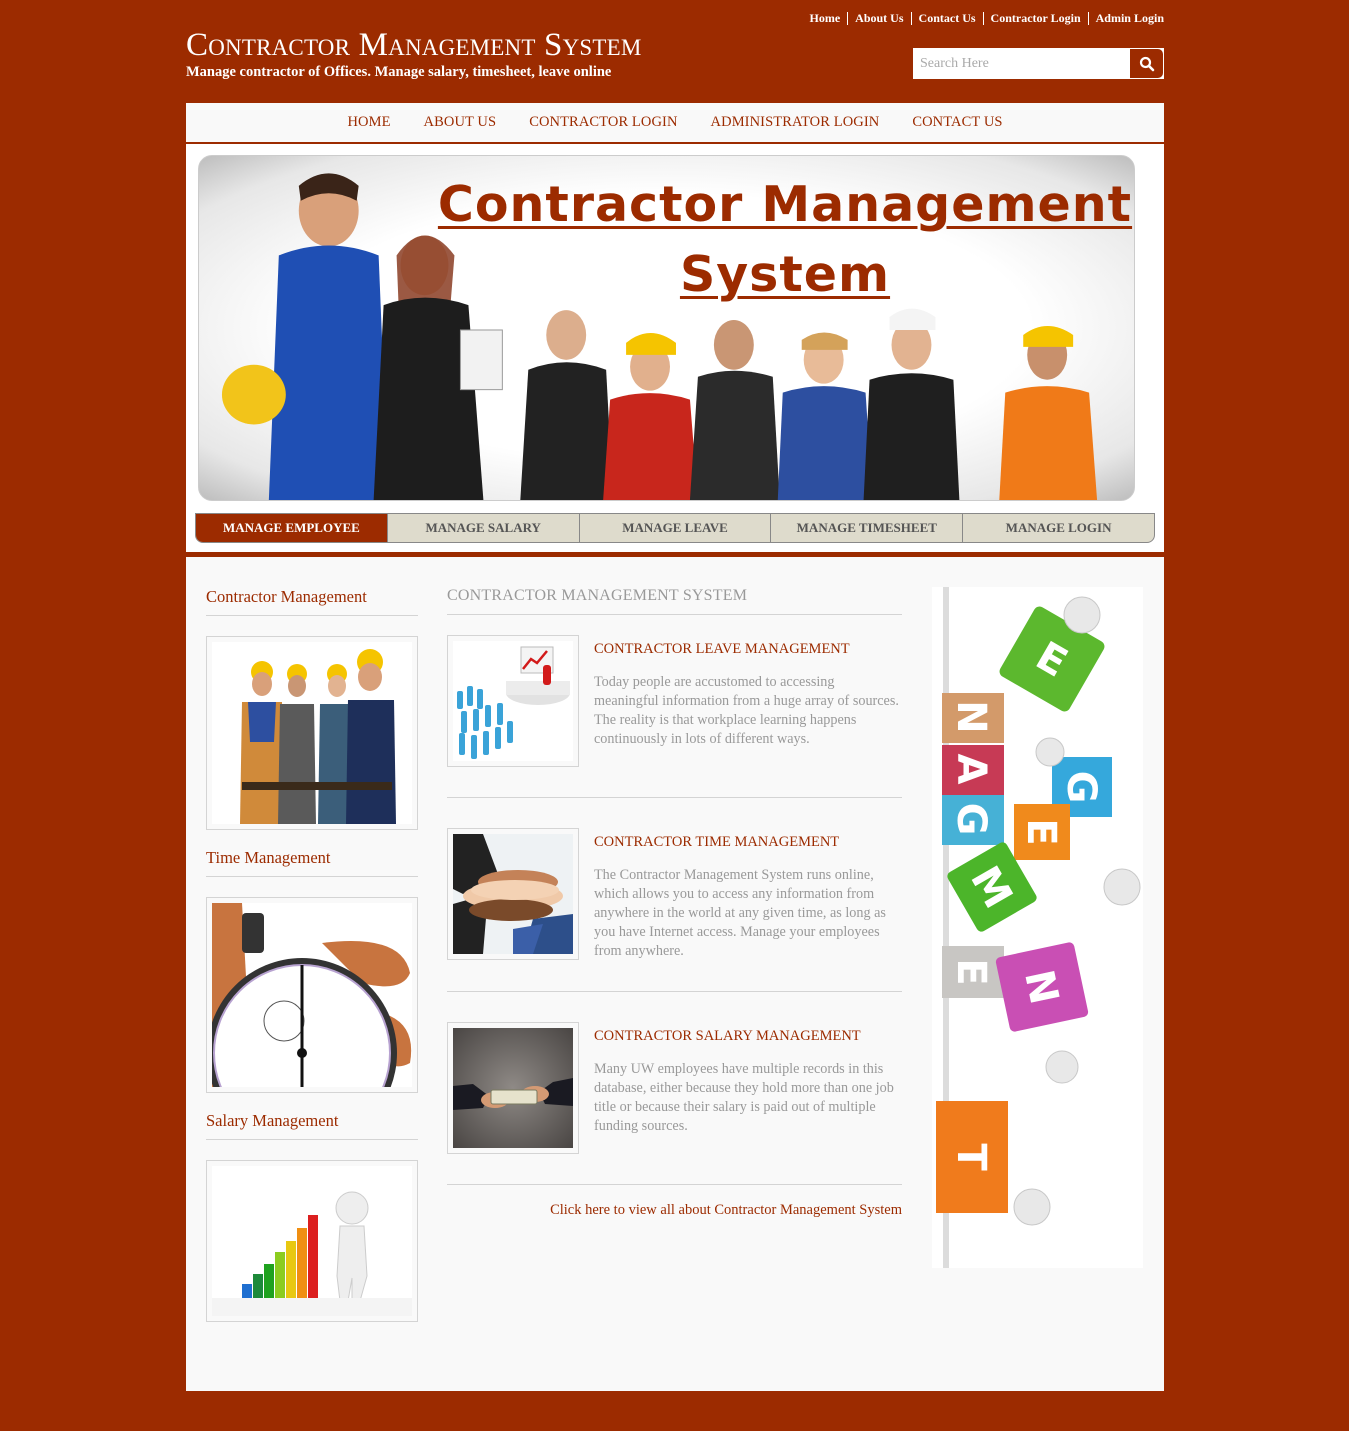  Describe the element at coordinates (748, 1036) in the screenshot. I see `feature-title: CONTRACTOR SALARY MANAGEMENT` at that location.